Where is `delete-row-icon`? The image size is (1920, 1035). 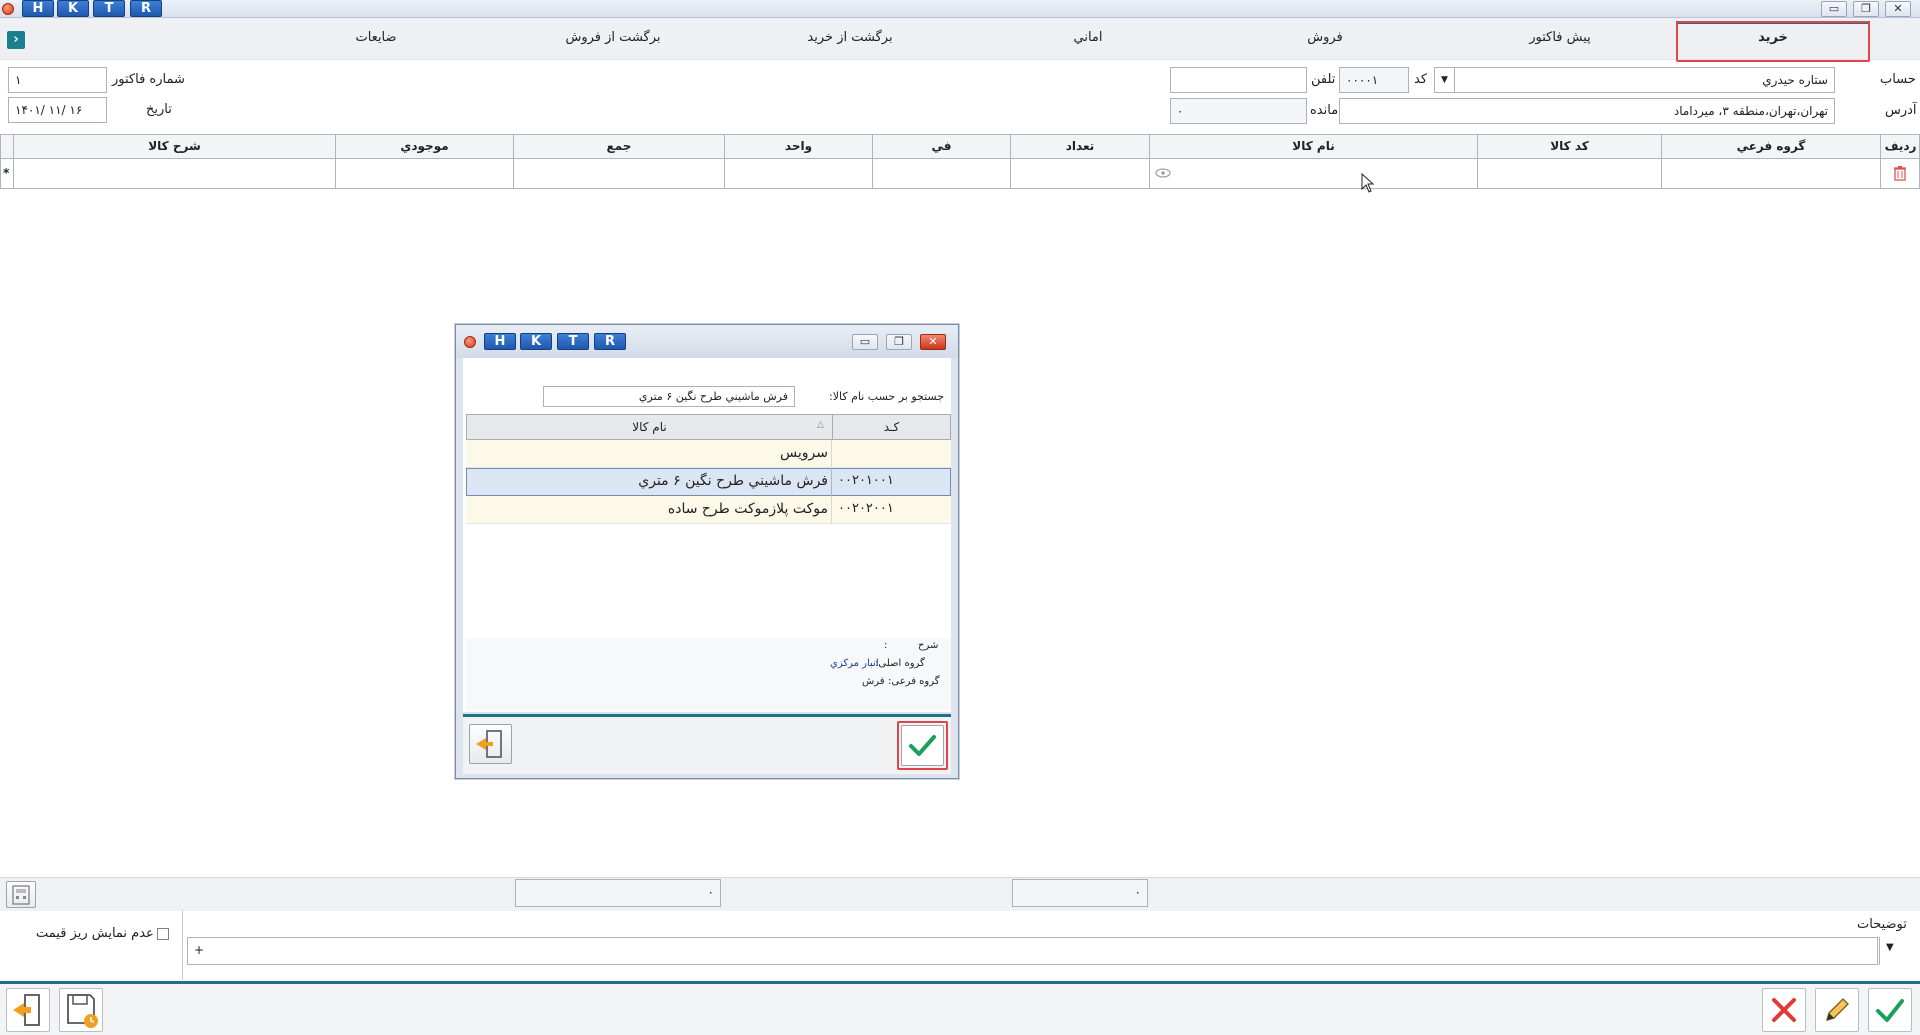
delete-row-icon is located at coordinates (1900, 173).